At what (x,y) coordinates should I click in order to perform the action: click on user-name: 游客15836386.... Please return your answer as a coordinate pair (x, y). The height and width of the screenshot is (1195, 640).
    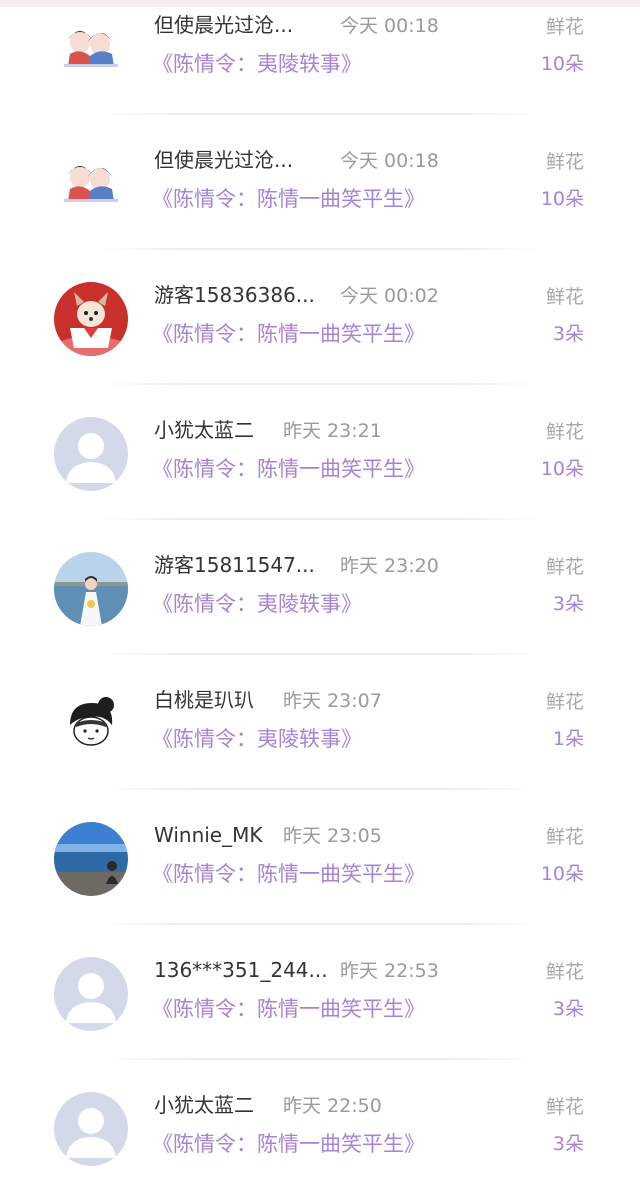
    Looking at the image, I should click on (234, 295).